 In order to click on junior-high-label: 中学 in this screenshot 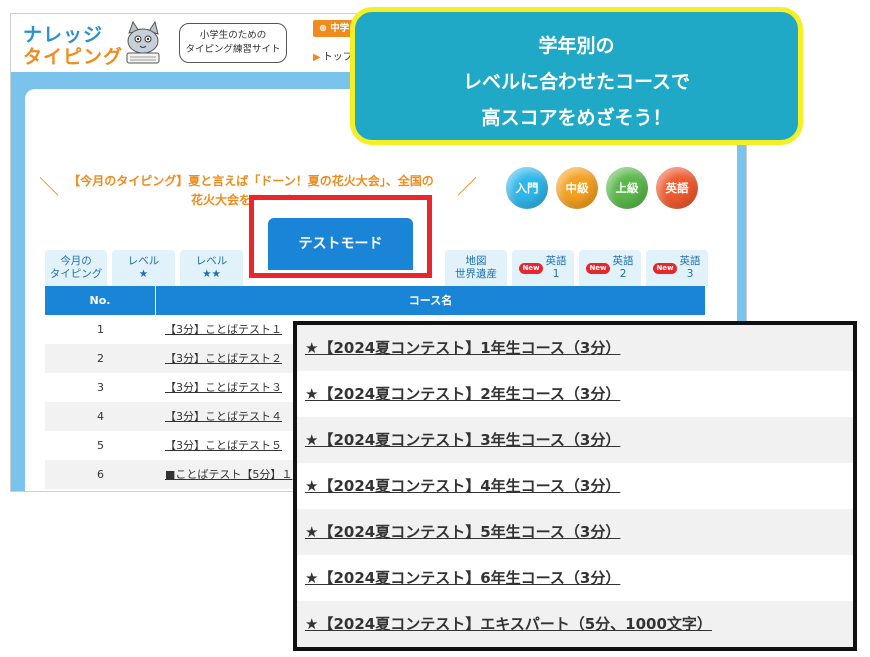, I will do `click(340, 28)`.